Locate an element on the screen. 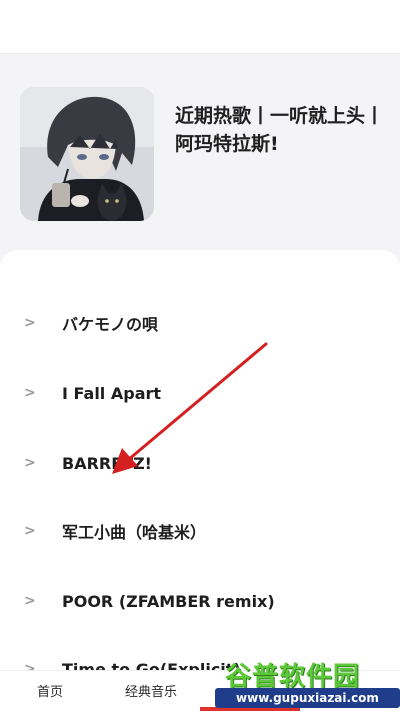  song-title: バケモノの唄 is located at coordinates (110, 324).